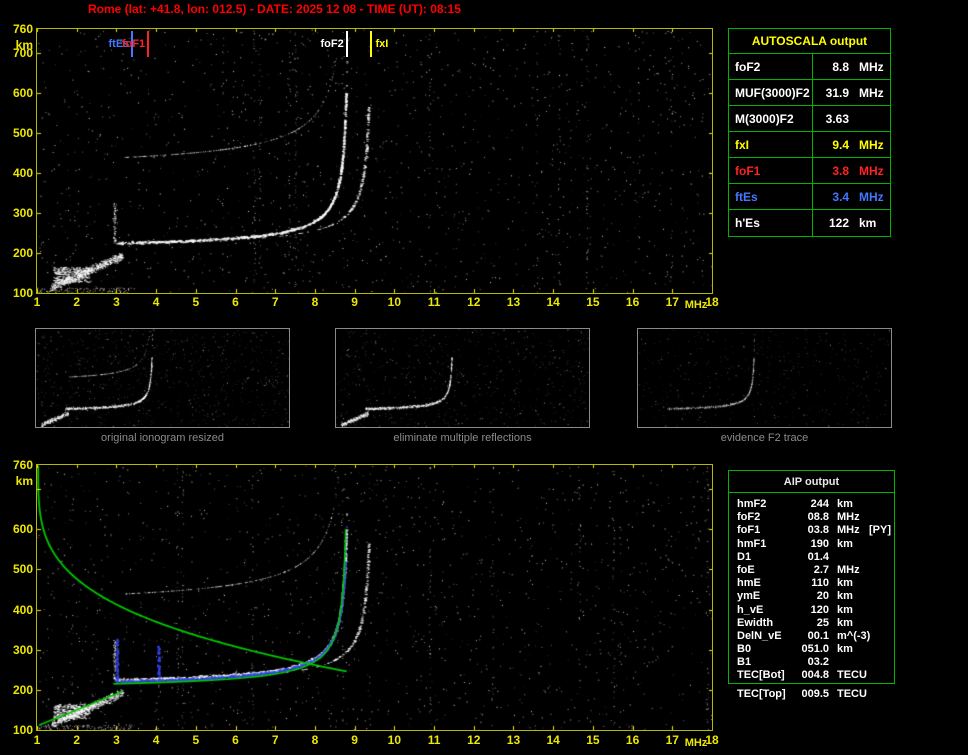  Describe the element at coordinates (822, 622) in the screenshot. I see `param-value: 25` at that location.